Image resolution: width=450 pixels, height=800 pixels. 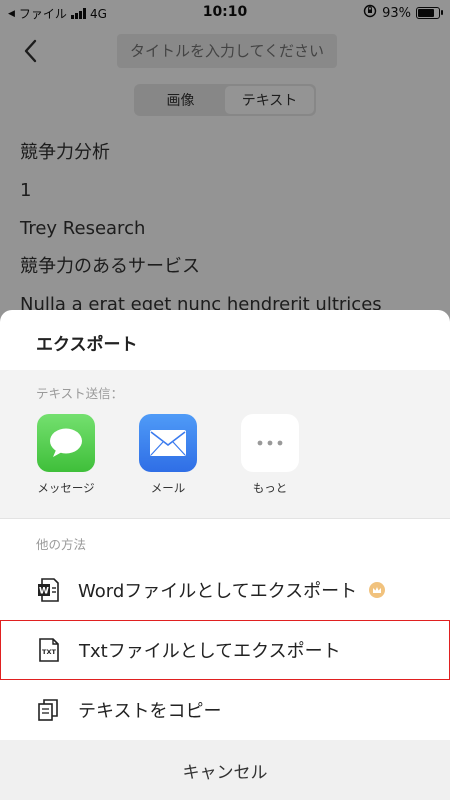 I want to click on export-word-label: Wordファイルとしてエクスポート, so click(x=218, y=591).